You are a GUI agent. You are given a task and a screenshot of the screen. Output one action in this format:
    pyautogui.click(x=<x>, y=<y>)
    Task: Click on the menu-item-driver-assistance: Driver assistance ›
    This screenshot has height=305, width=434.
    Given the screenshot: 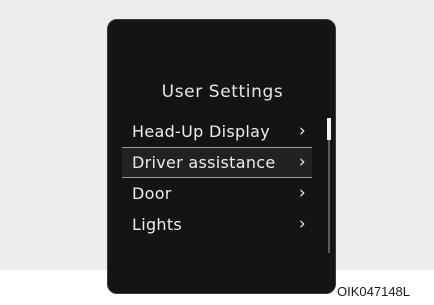 What is the action you would take?
    pyautogui.click(x=217, y=162)
    